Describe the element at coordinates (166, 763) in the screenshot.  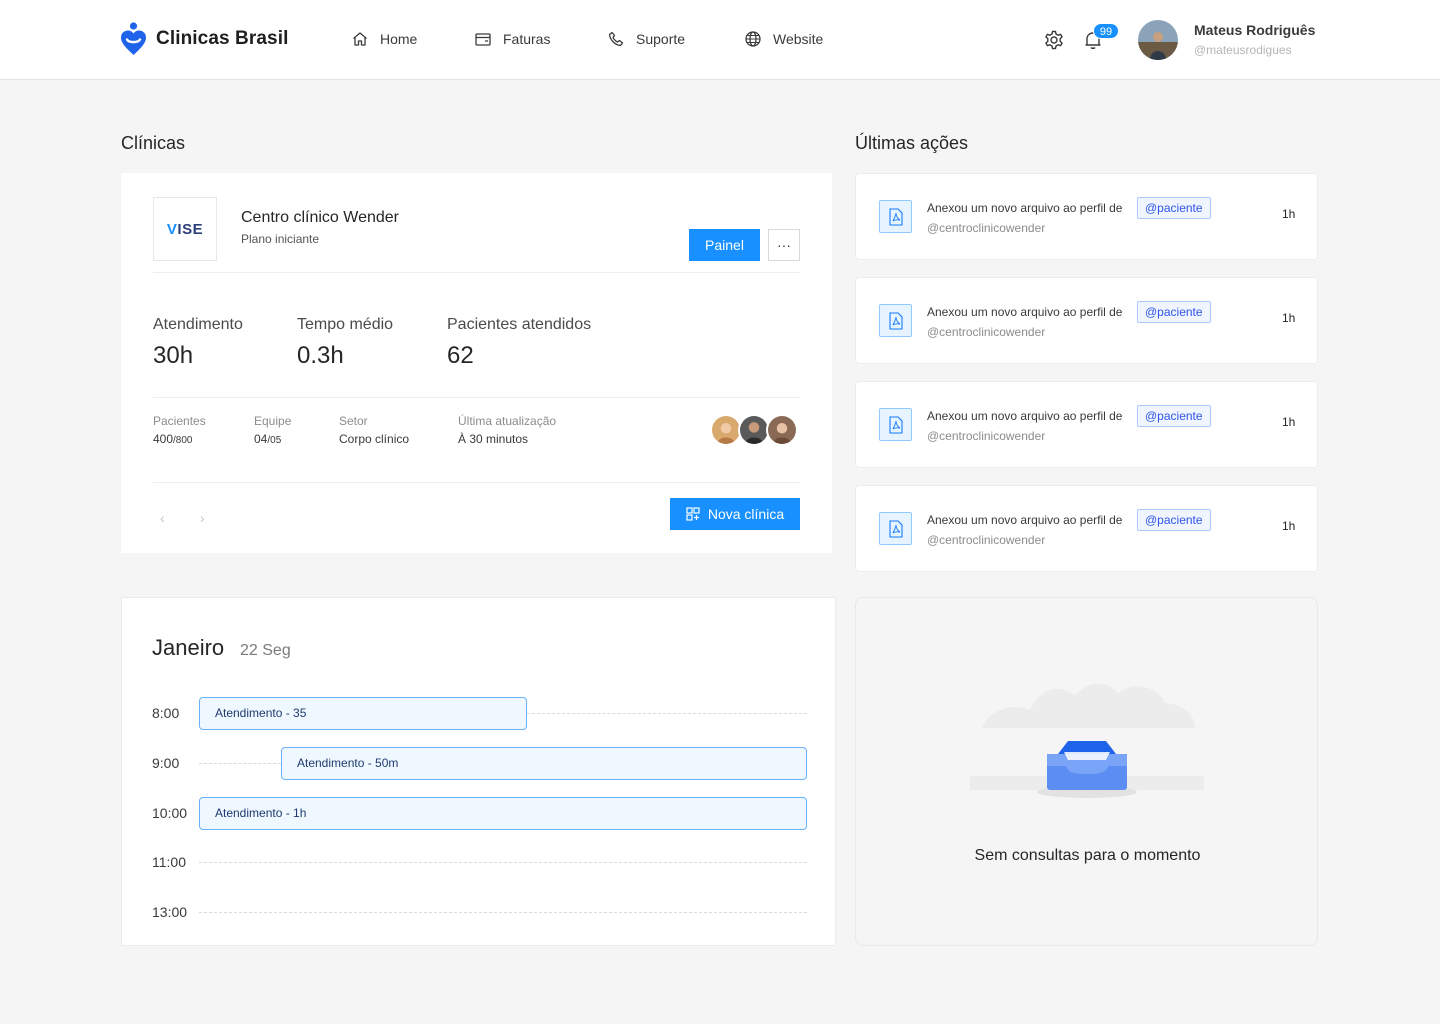
I see `time-label: 9:00` at that location.